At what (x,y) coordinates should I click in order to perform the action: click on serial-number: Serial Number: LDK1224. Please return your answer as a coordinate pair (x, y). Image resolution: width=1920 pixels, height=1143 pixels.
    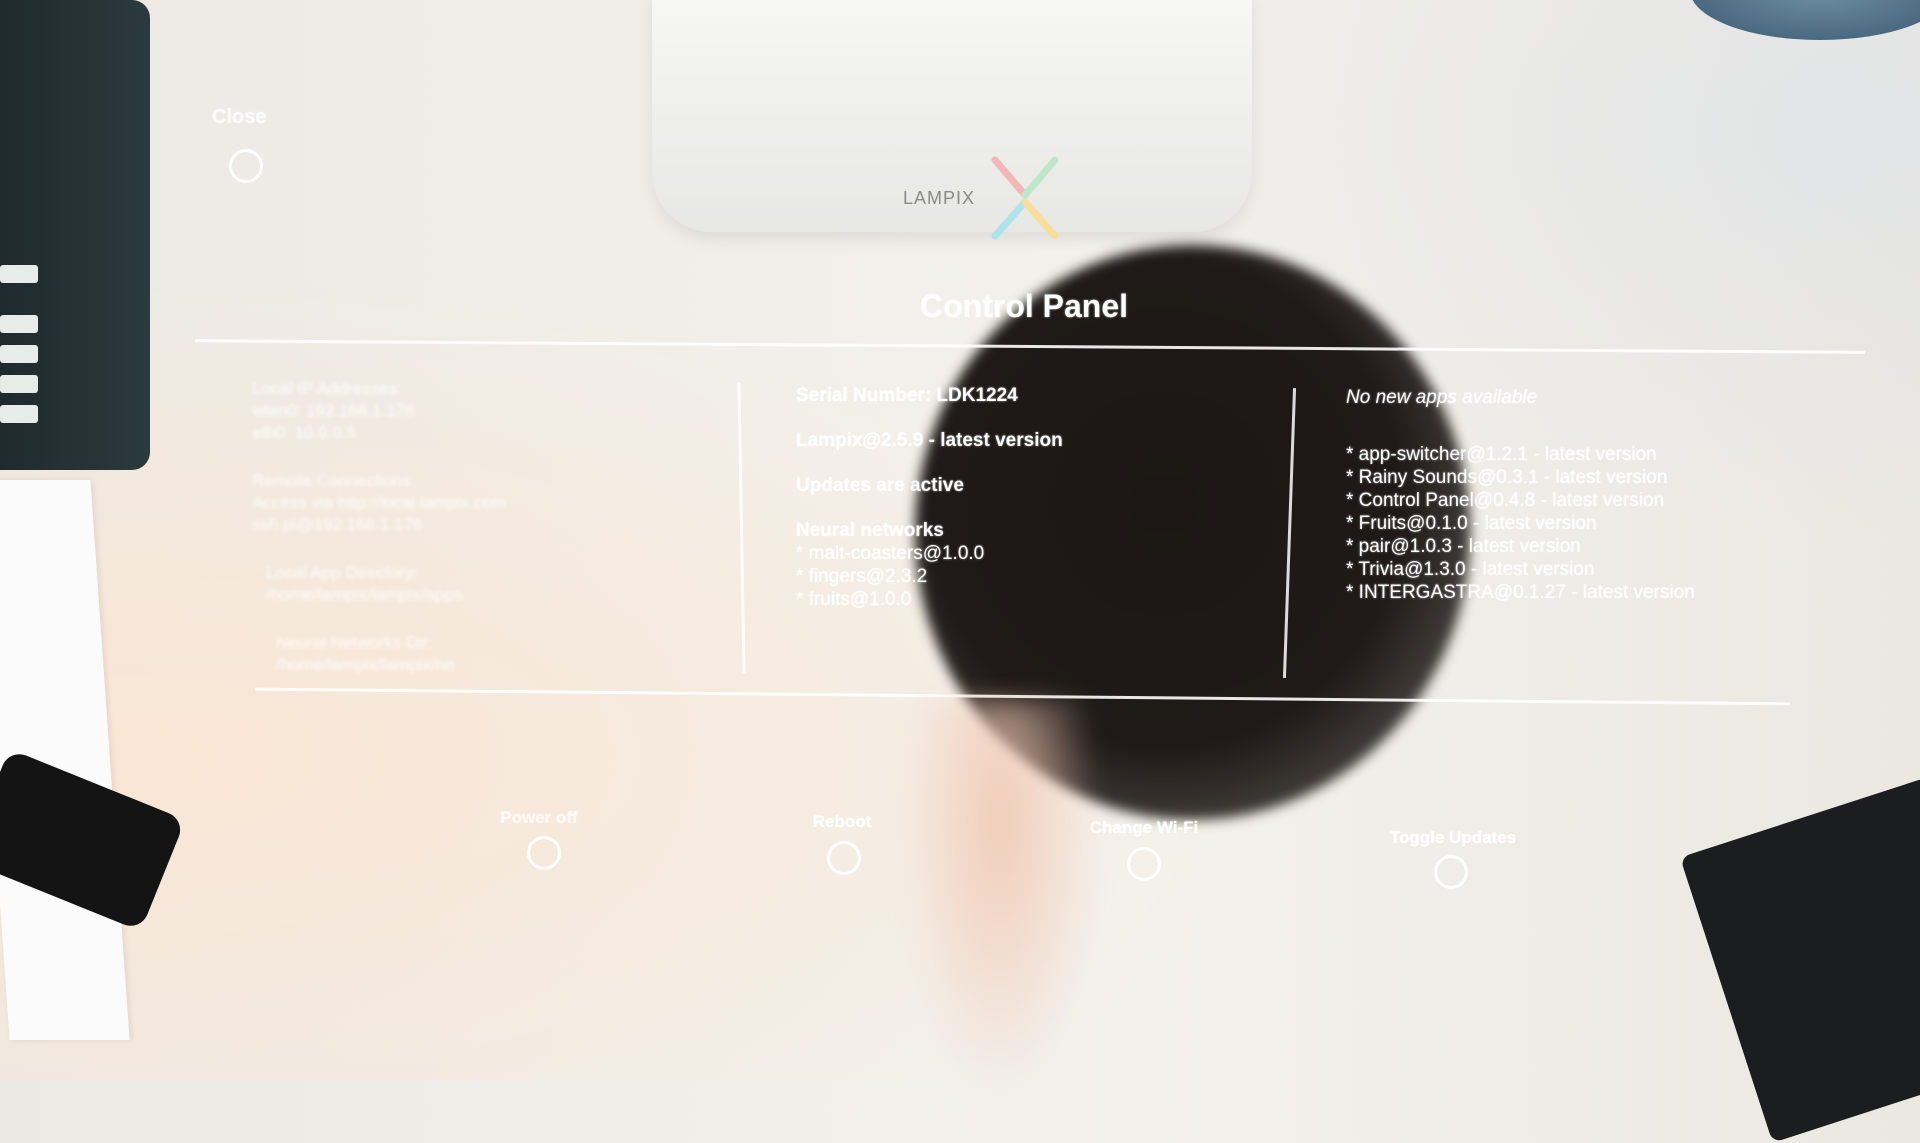
    Looking at the image, I should click on (907, 395).